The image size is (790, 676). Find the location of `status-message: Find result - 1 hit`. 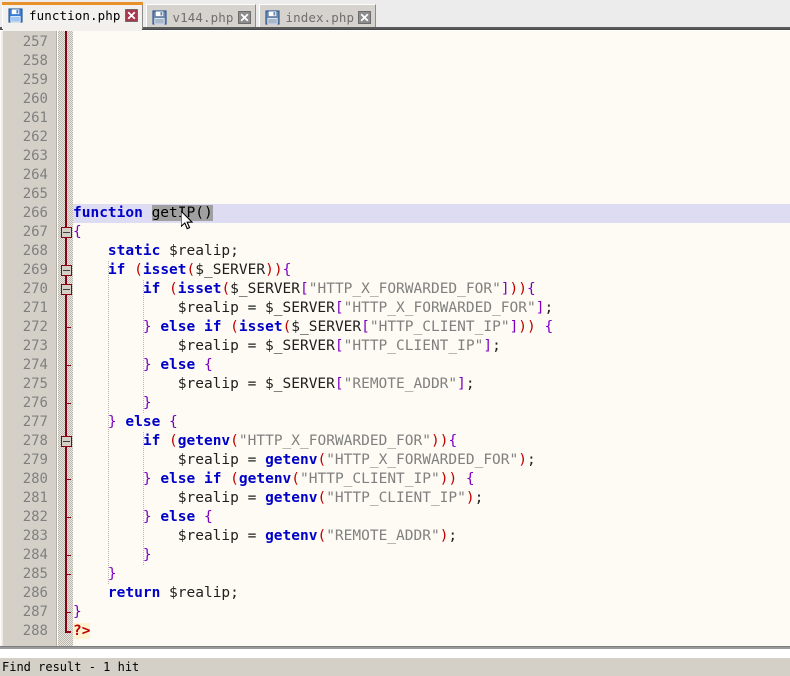

status-message: Find result - 1 hit is located at coordinates (71, 667).